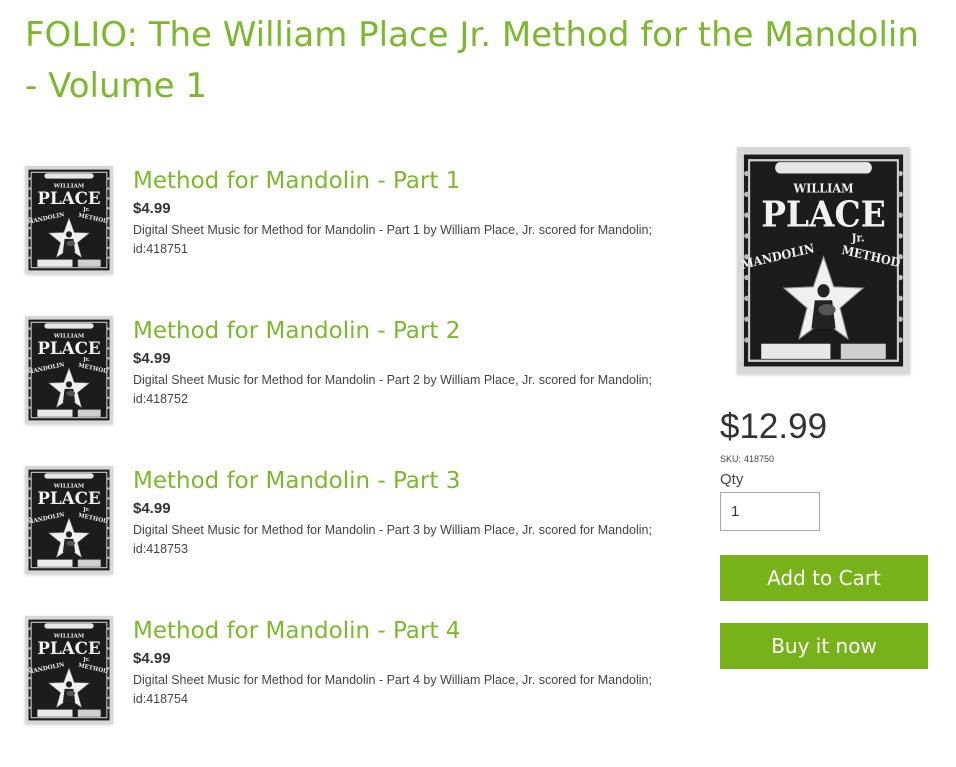  I want to click on qty-label: Qty, so click(732, 479).